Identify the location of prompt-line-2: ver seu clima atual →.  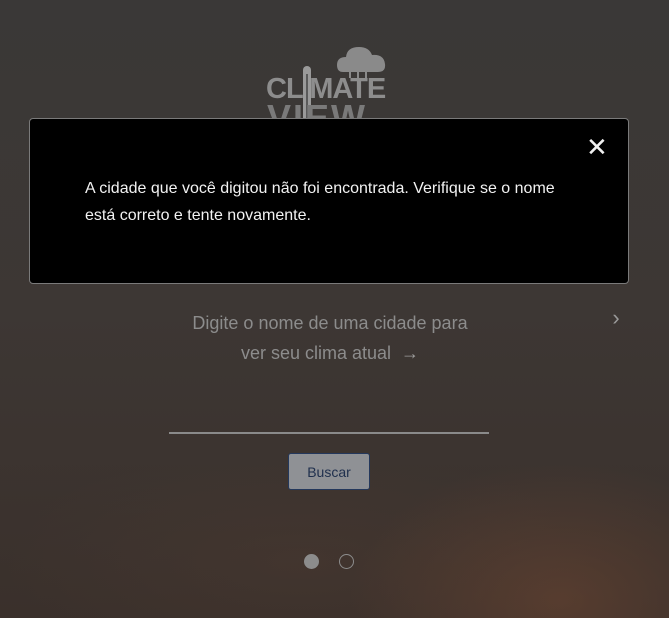
(330, 353).